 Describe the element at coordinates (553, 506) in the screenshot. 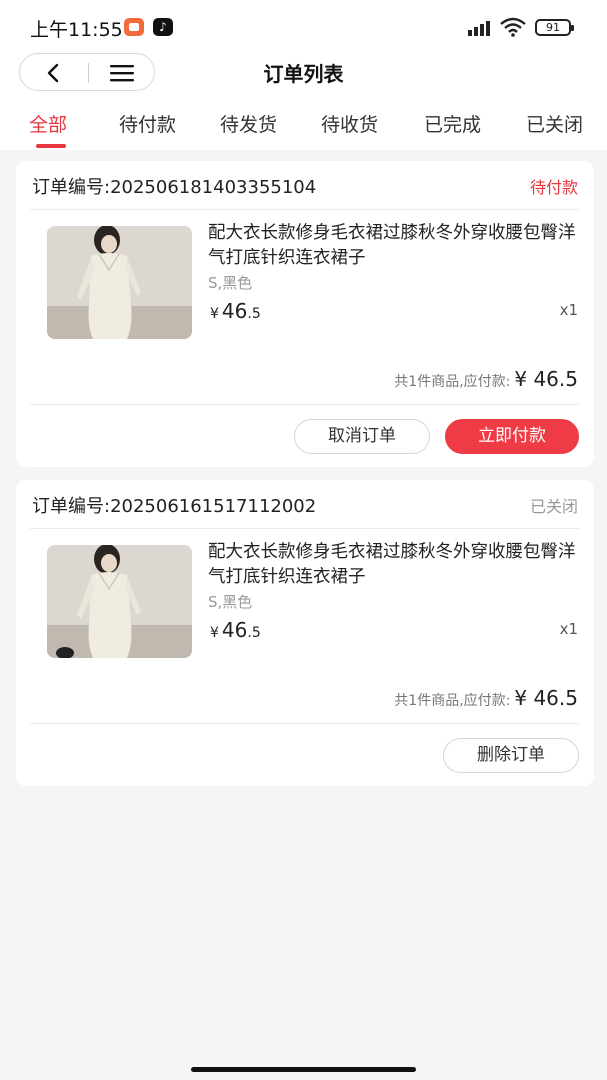

I see `order-status: 已关闭` at that location.